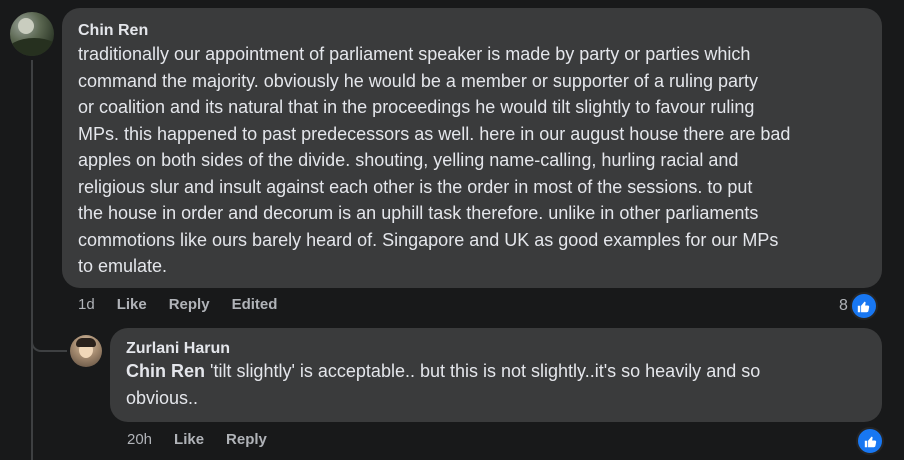  What do you see at coordinates (86, 304) in the screenshot?
I see `comment-timestamp: 1d` at bounding box center [86, 304].